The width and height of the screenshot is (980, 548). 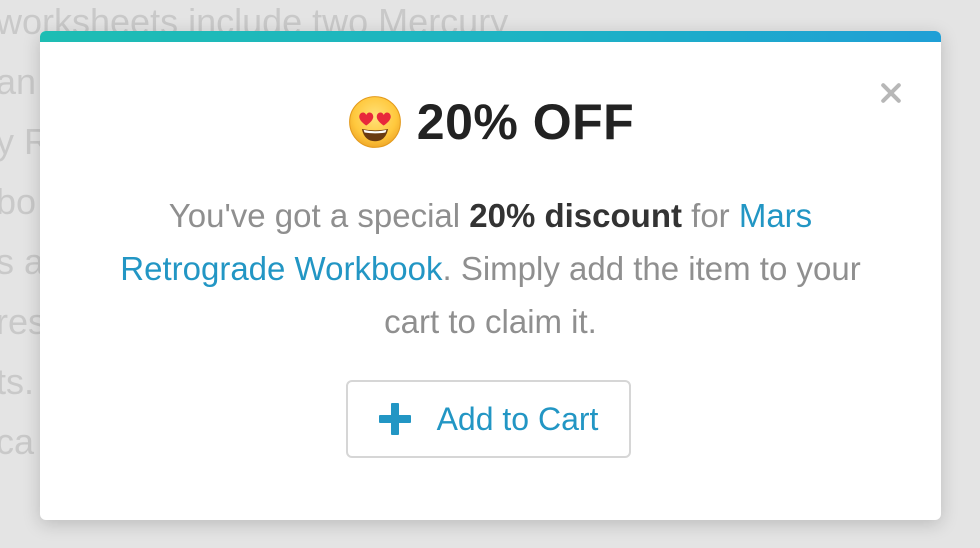 What do you see at coordinates (374, 122) in the screenshot?
I see `heart-eyes-emoji-icon` at bounding box center [374, 122].